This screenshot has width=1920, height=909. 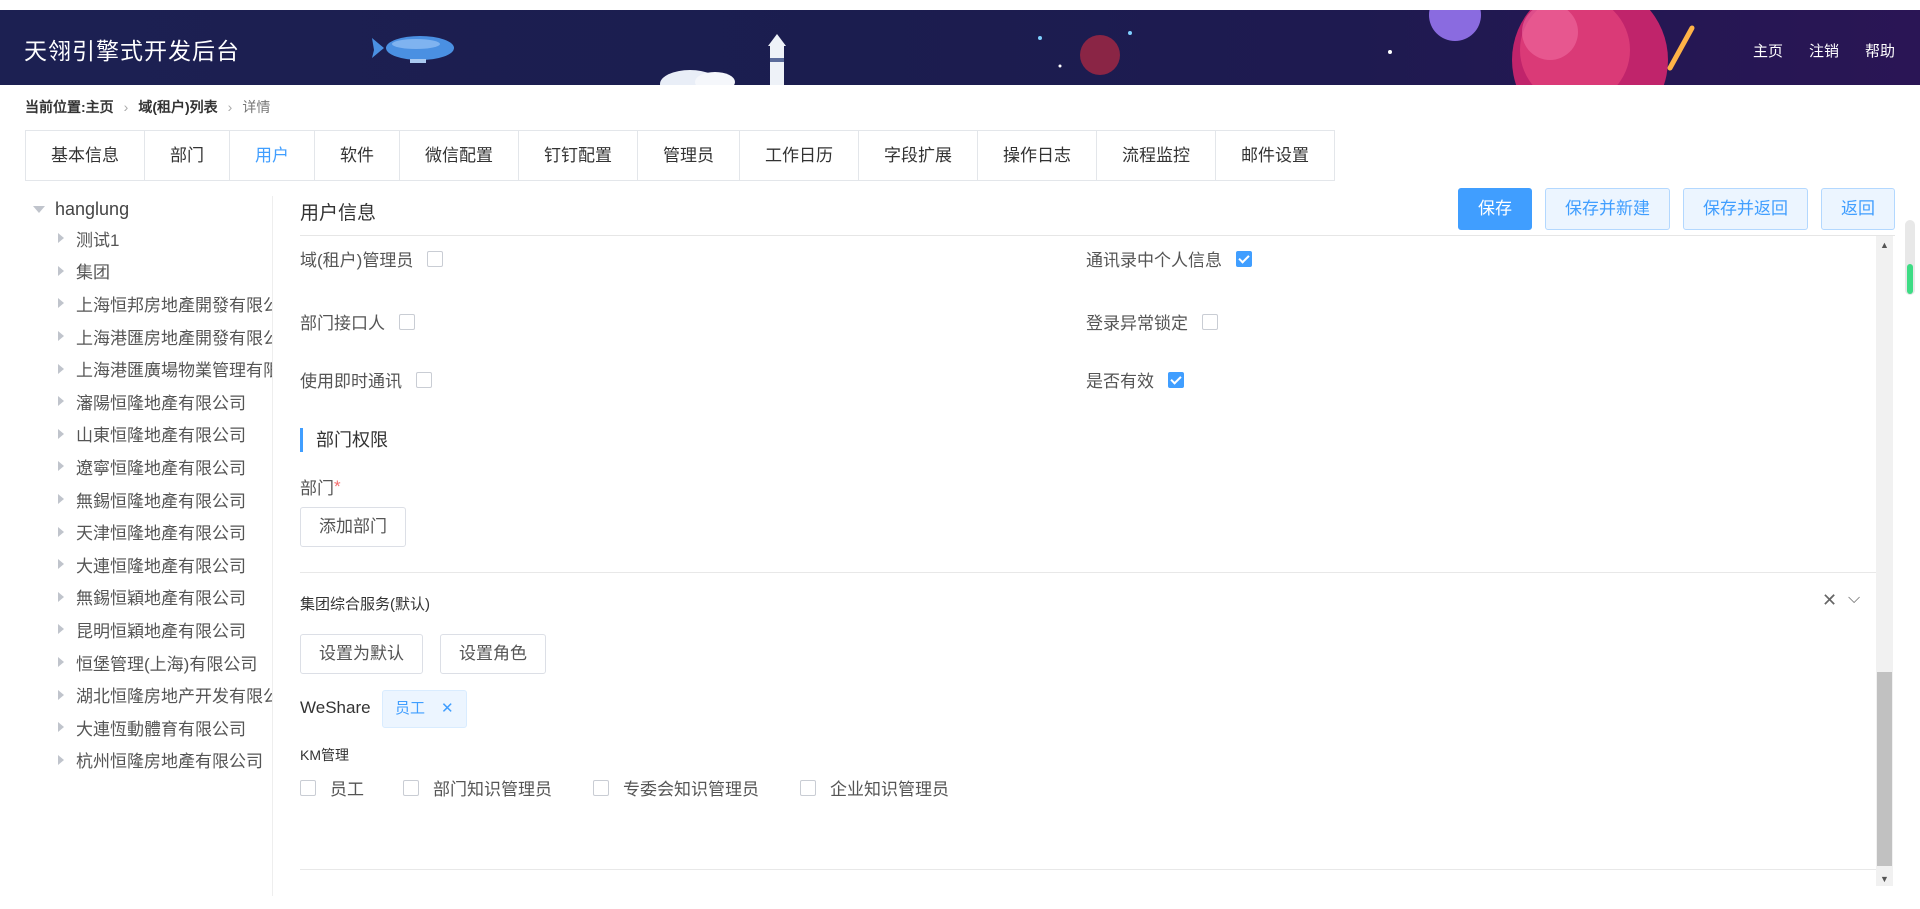 I want to click on tree-node-label: 無錫恒穎地產有限公司, so click(x=161, y=599).